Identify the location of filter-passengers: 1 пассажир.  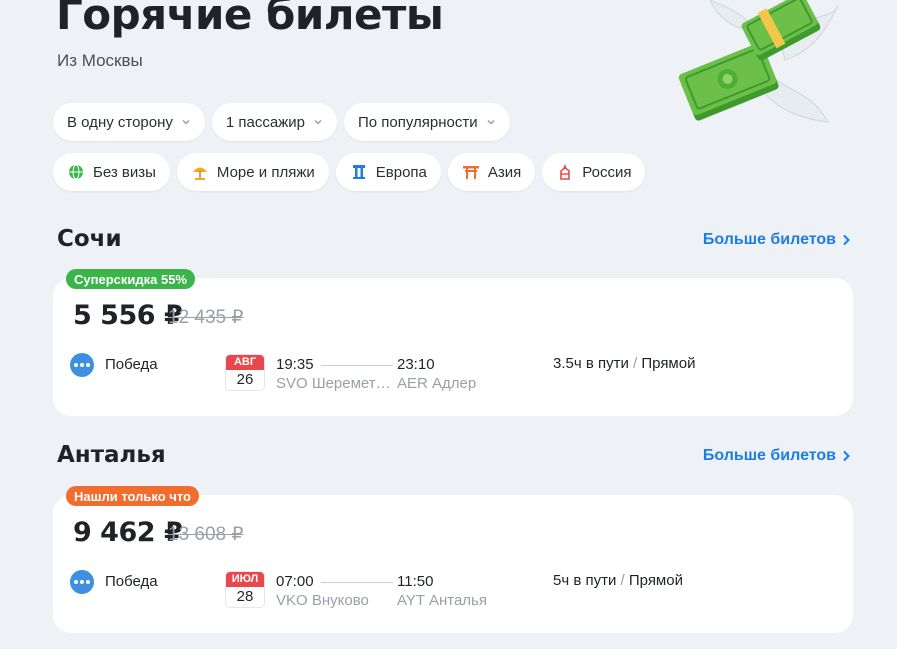
(274, 122).